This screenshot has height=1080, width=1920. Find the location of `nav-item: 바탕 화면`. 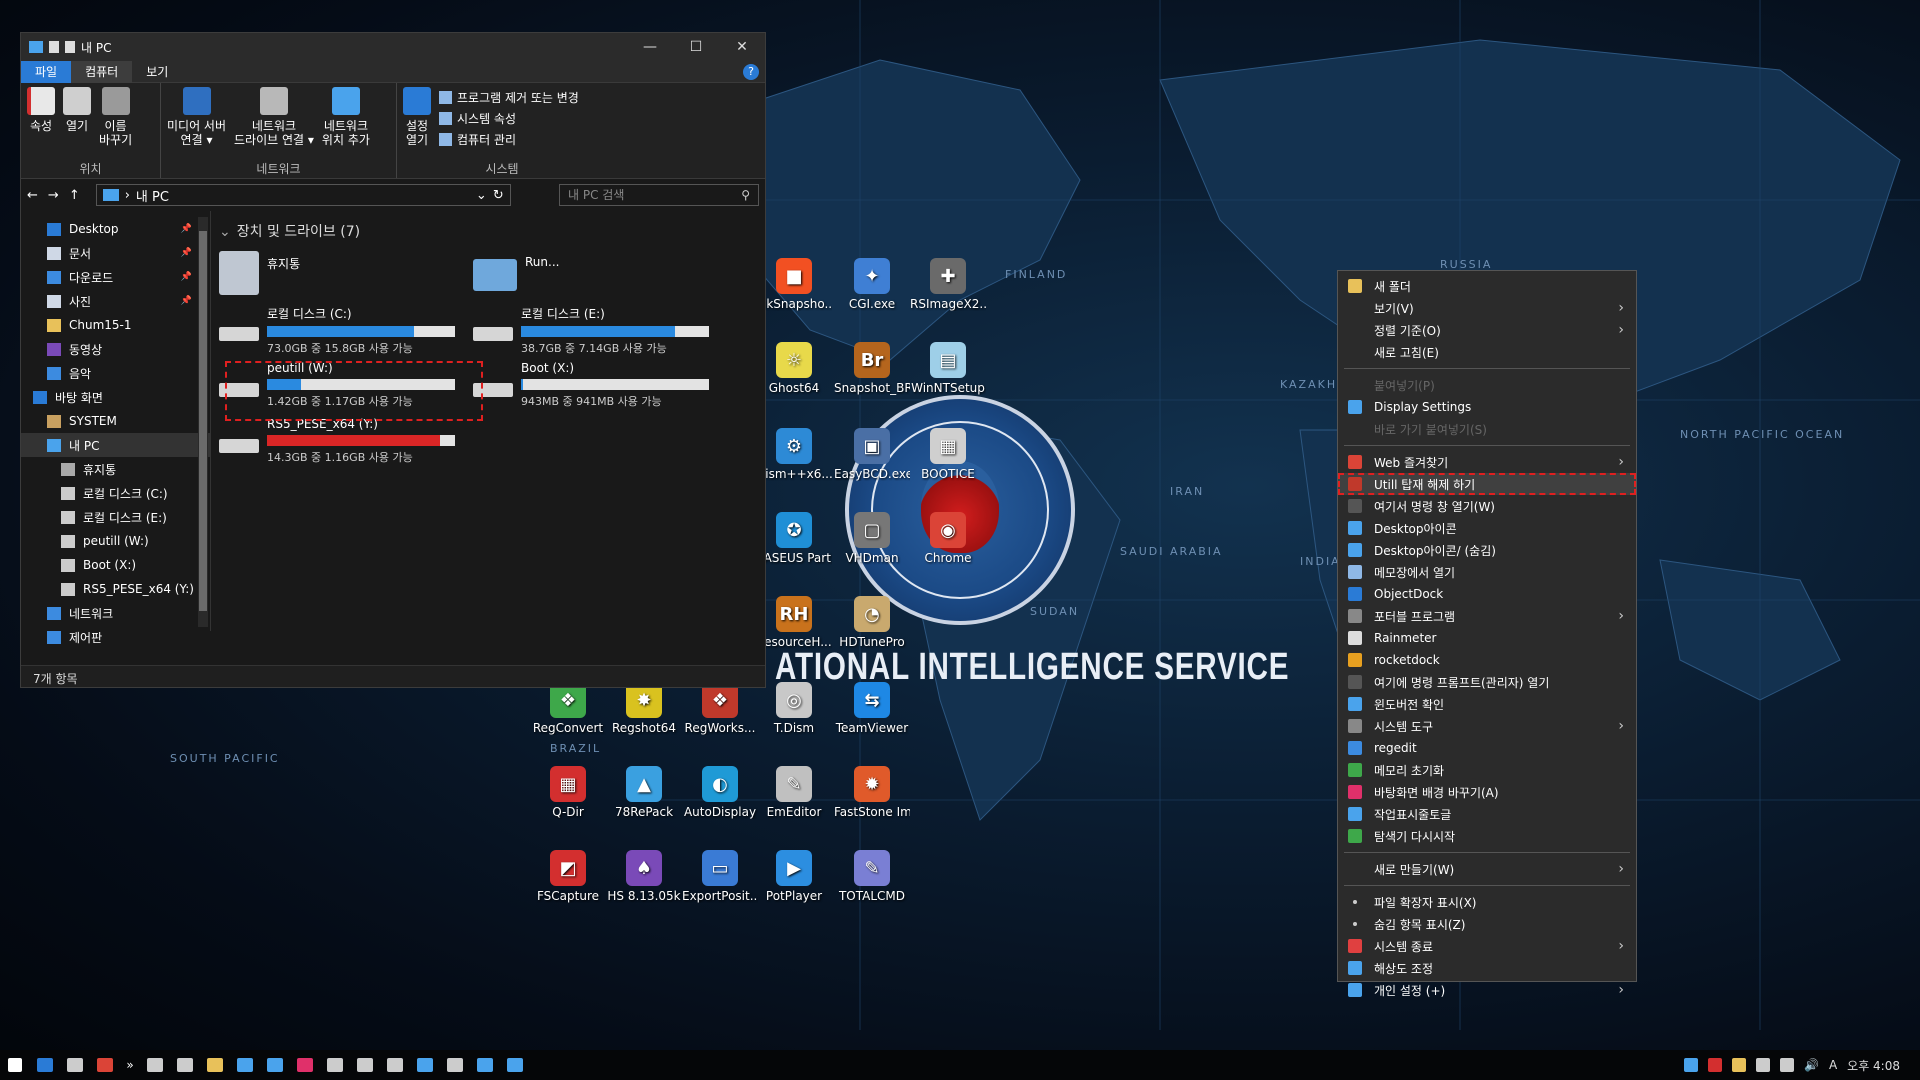

nav-item: 바탕 화면 is located at coordinates (115, 397).